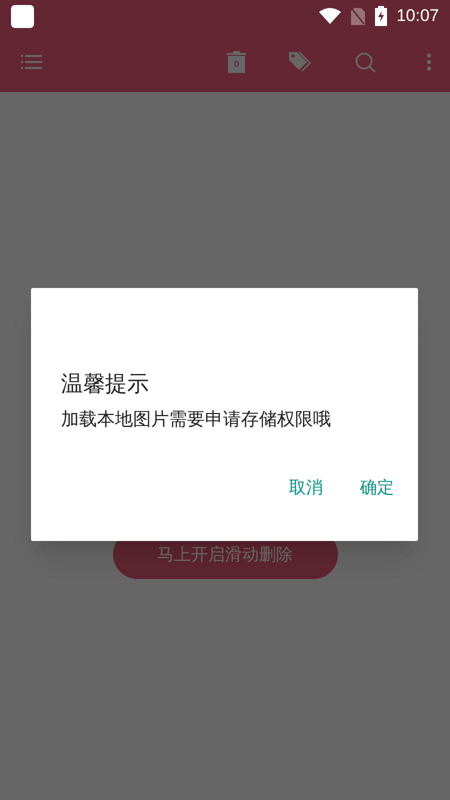 The height and width of the screenshot is (800, 450). Describe the element at coordinates (31, 62) in the screenshot. I see `menu-icon` at that location.